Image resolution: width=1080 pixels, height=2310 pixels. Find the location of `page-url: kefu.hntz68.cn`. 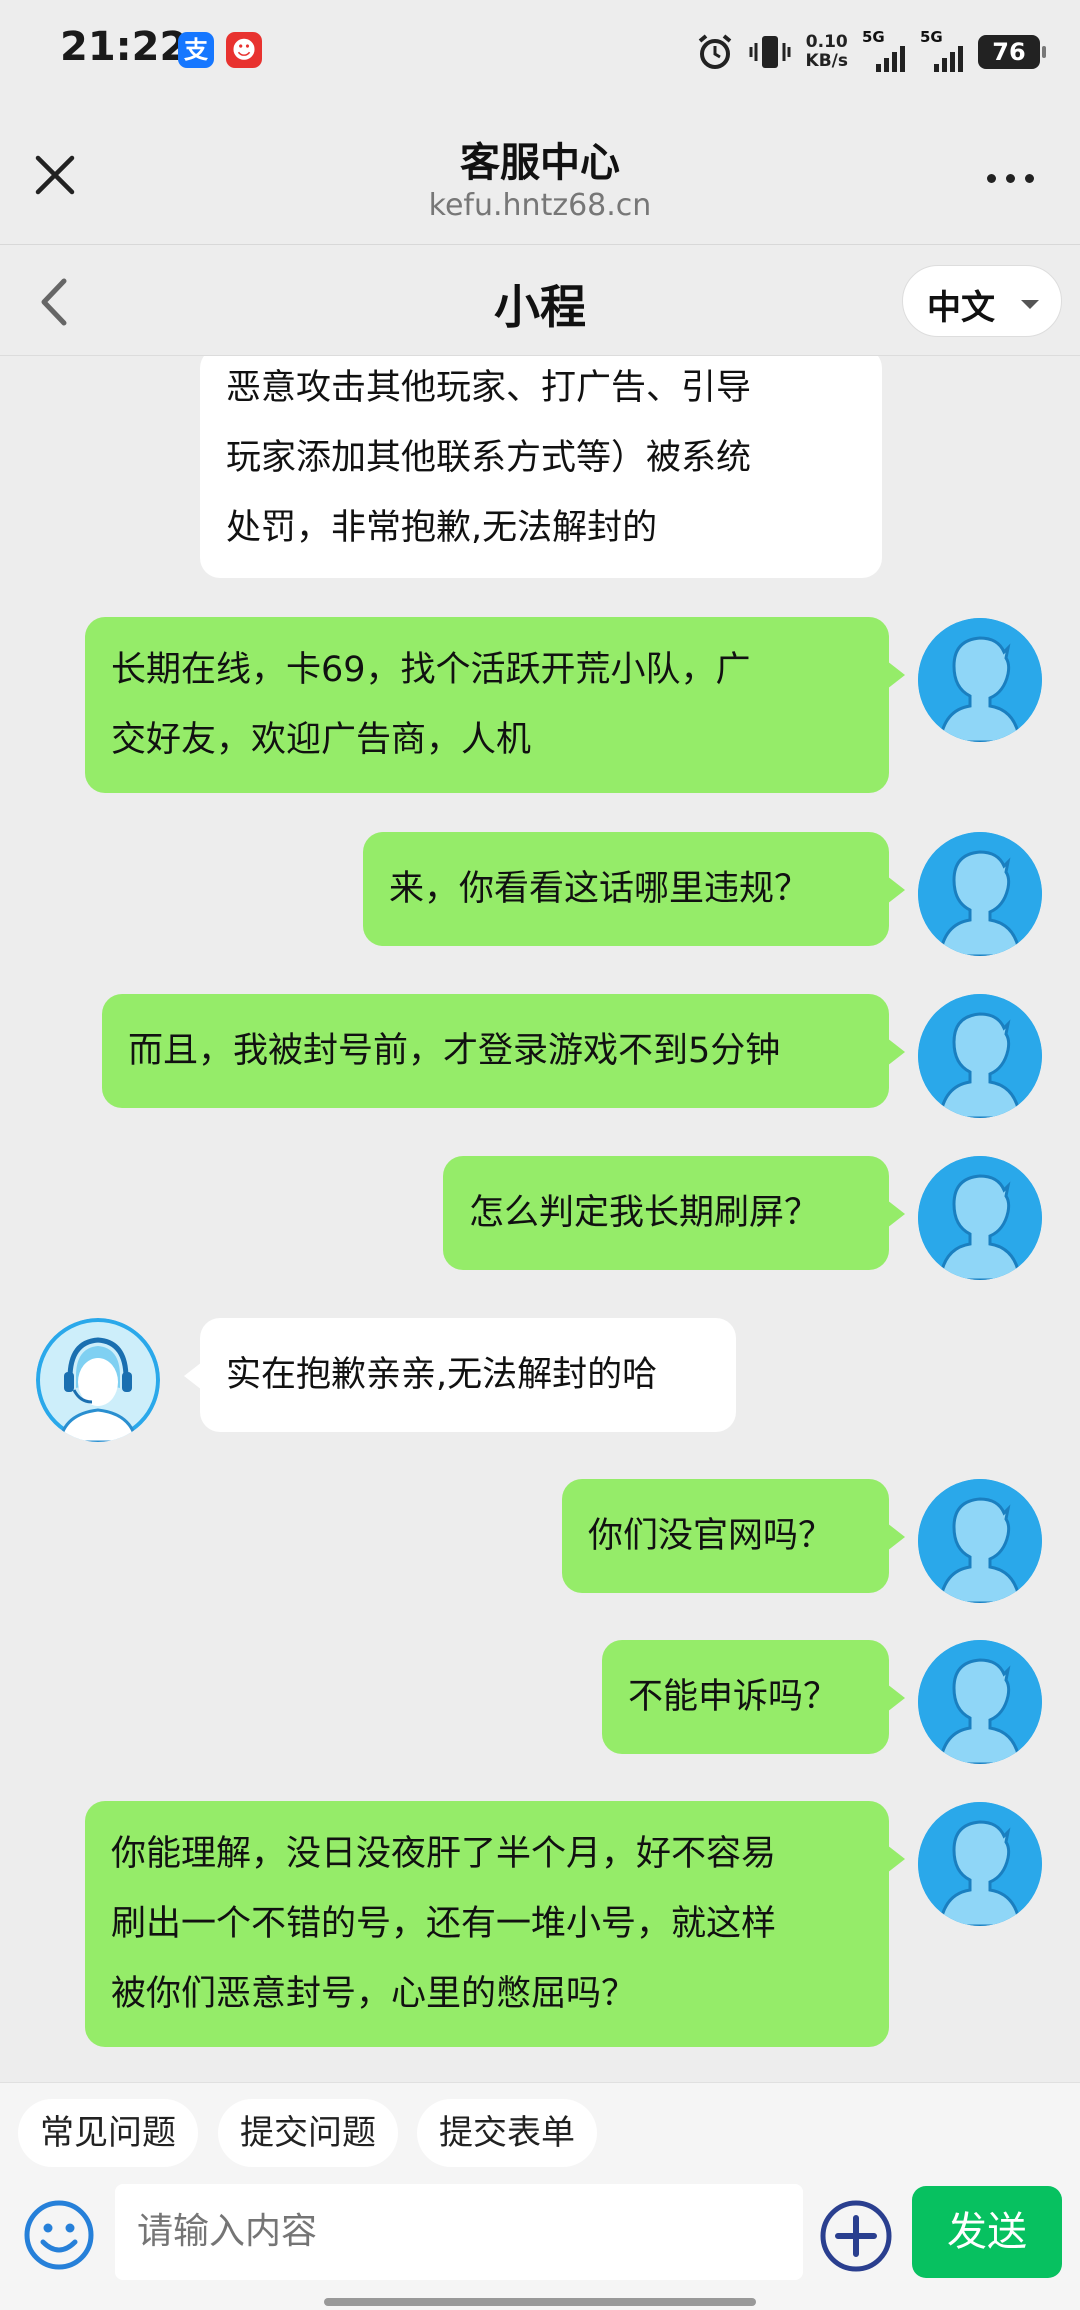

page-url: kefu.hntz68.cn is located at coordinates (540, 205).